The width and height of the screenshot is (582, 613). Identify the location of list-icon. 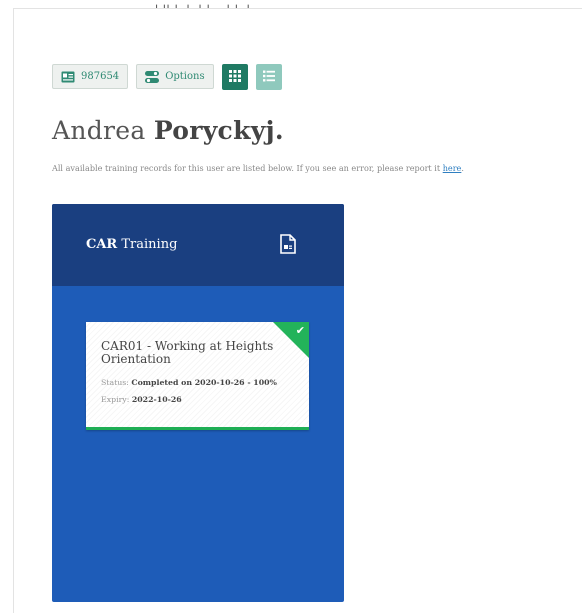
(268, 76).